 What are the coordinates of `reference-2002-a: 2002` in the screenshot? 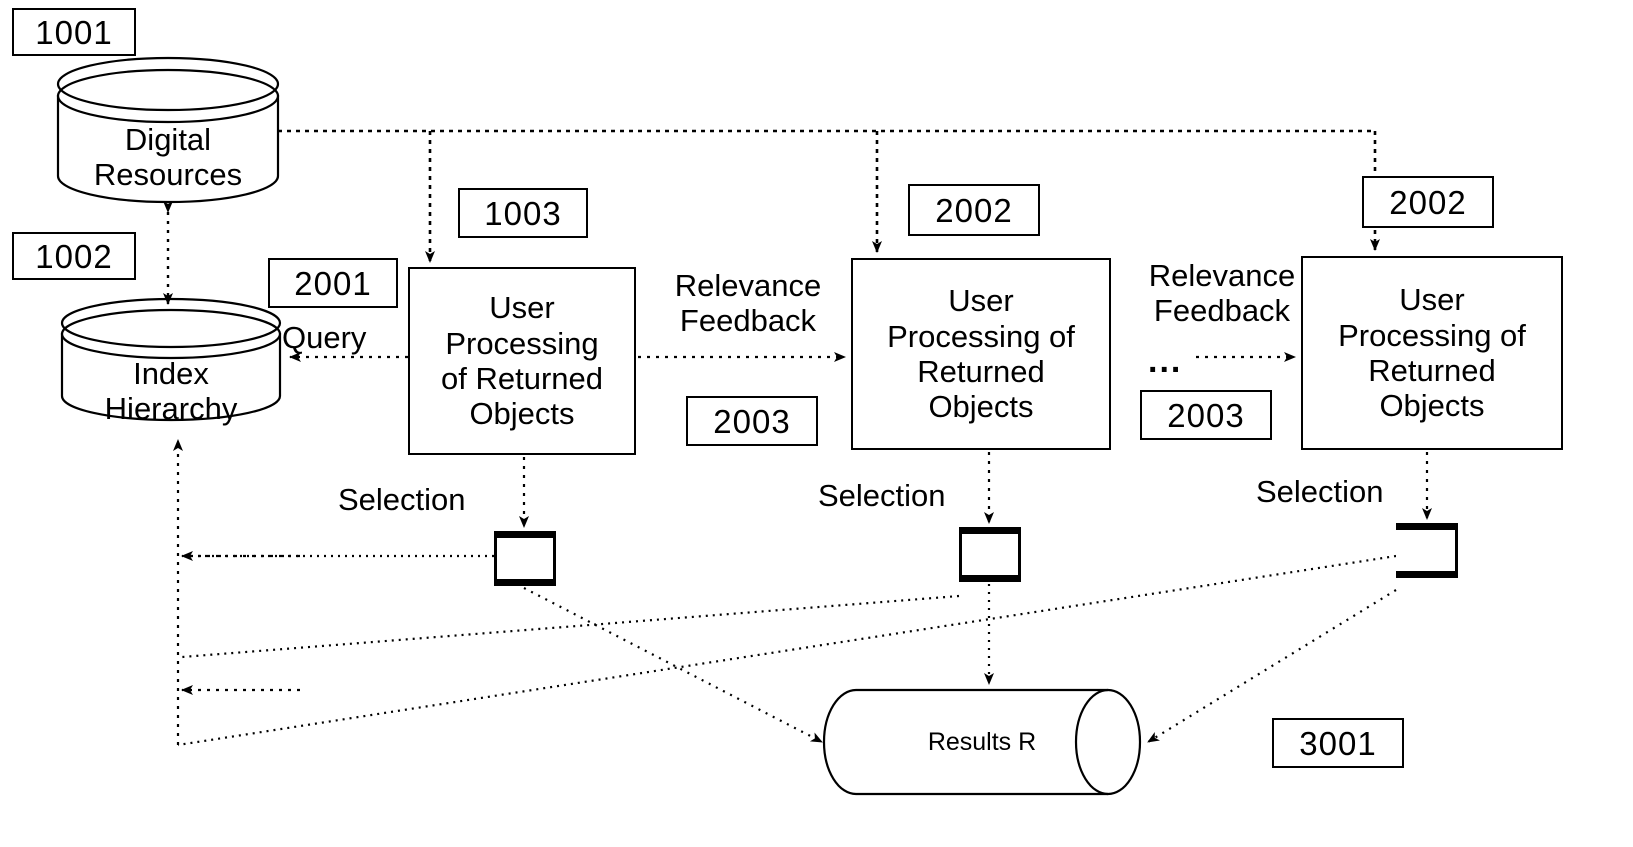 It's located at (974, 210).